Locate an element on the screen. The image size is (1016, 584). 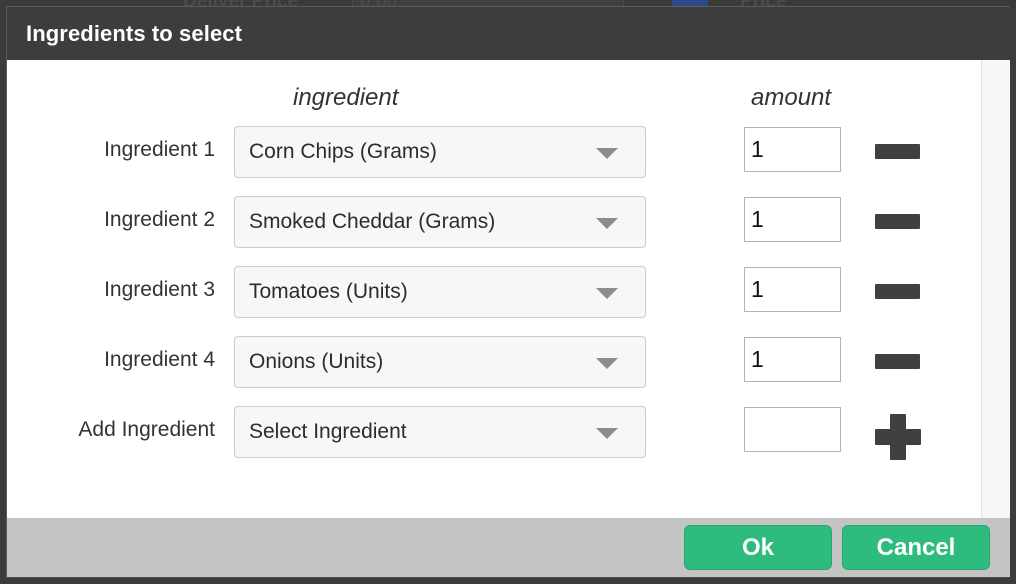
ingredient-select: Onions (Units) is located at coordinates (440, 362).